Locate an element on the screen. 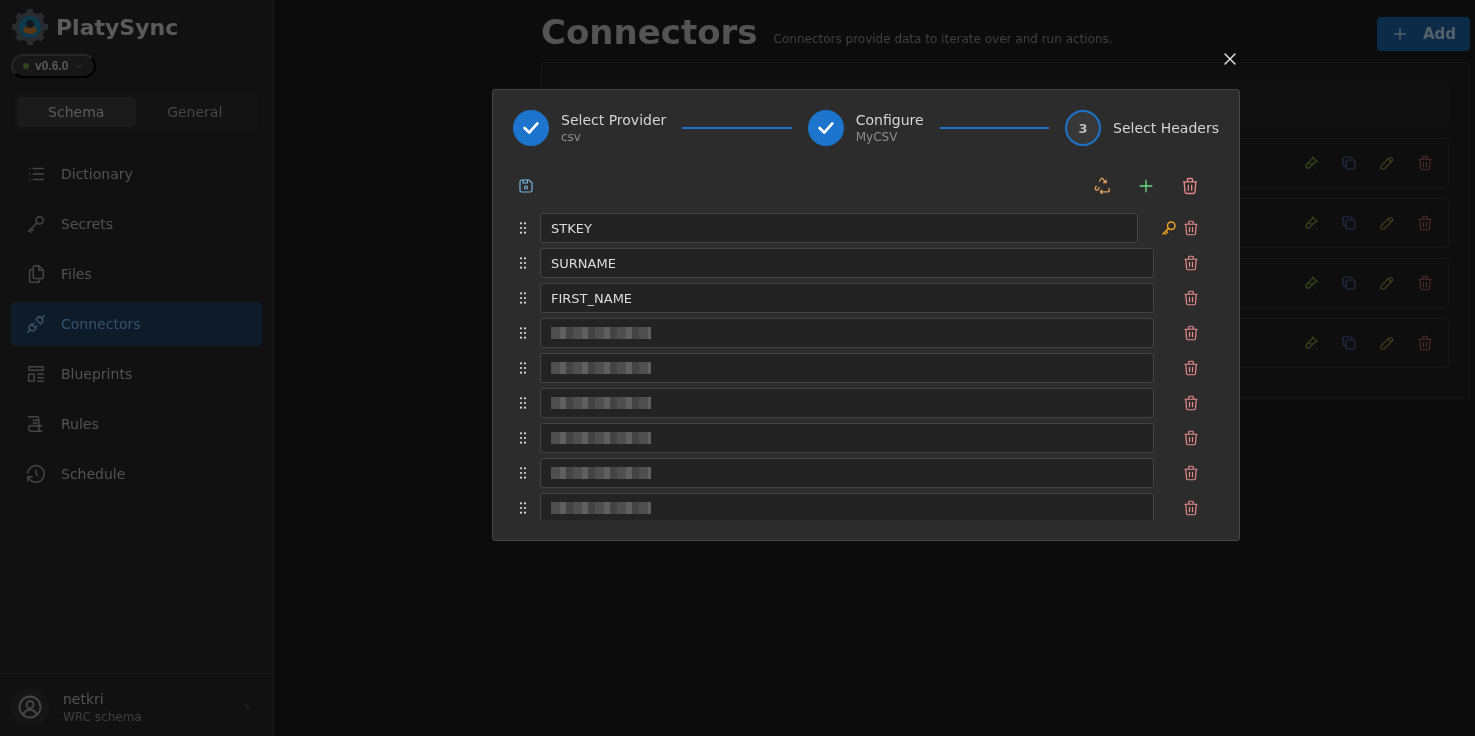 This screenshot has width=1475, height=736. chevron-down-icon is located at coordinates (79, 66).